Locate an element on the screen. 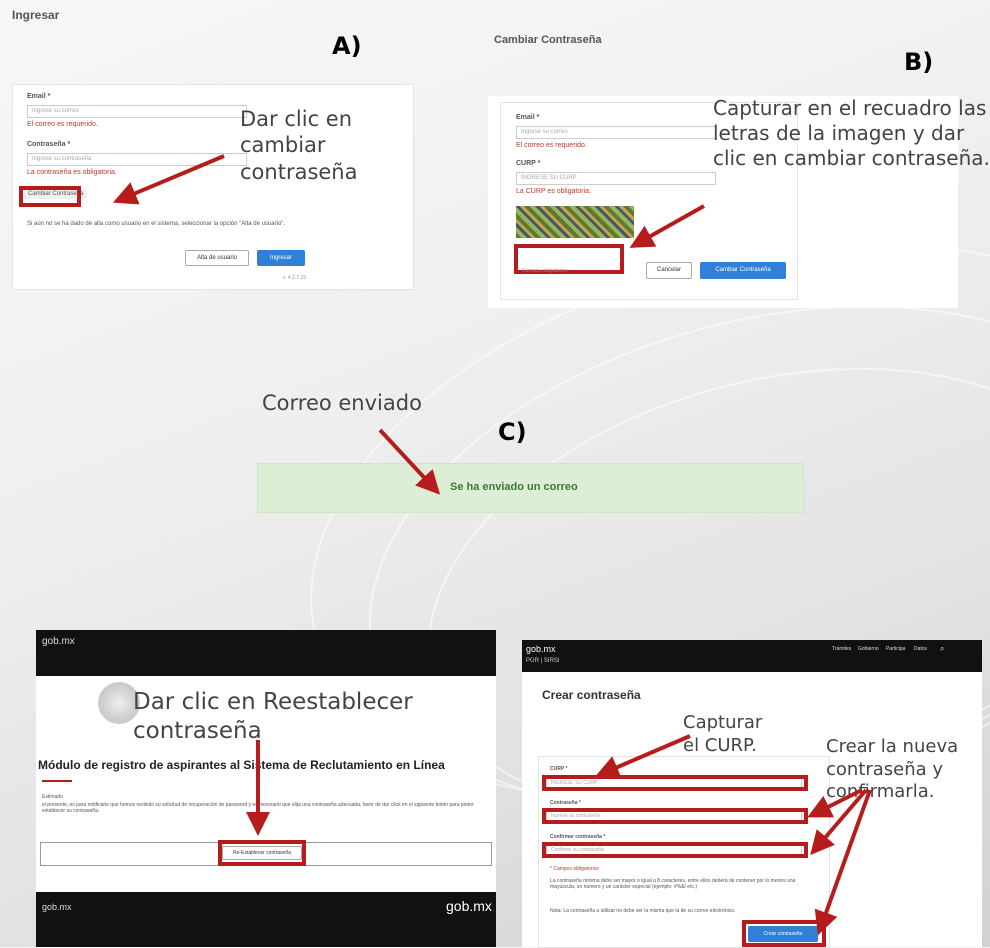 This screenshot has width=990, height=948. arrow-e-button is located at coordinates (843, 862).